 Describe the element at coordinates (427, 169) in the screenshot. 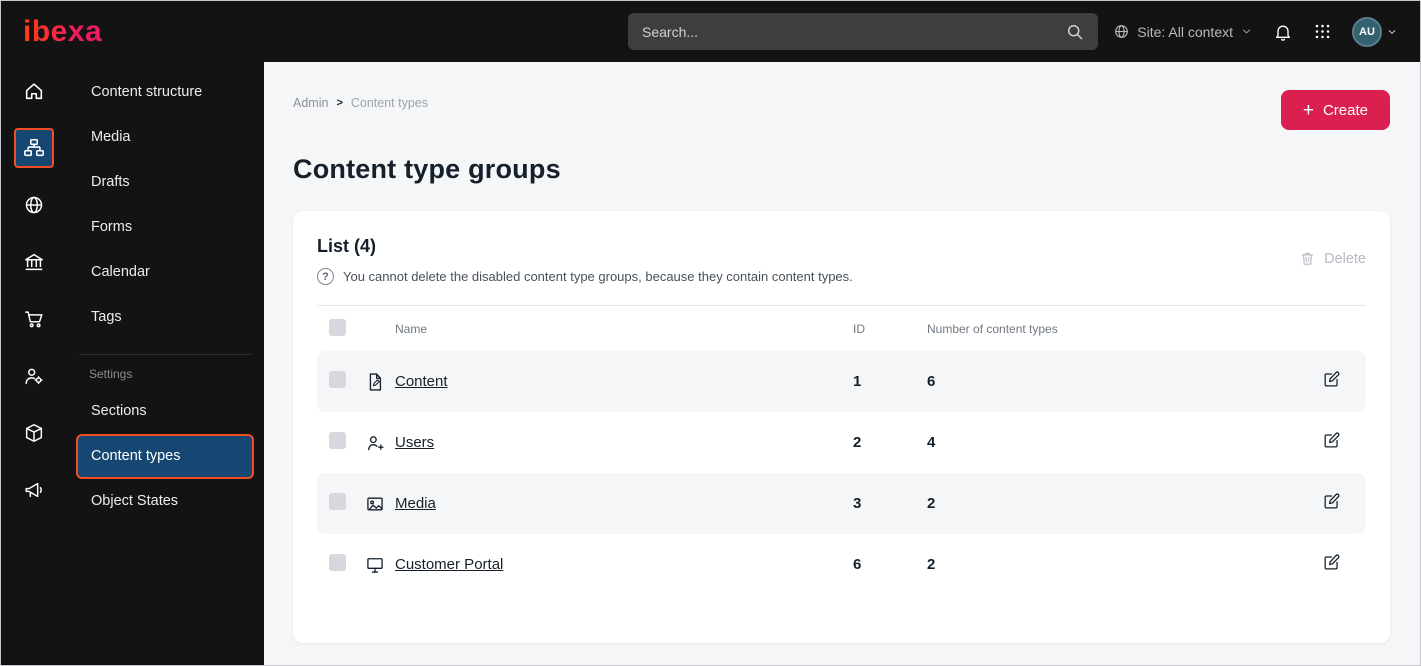

I see `page-title: Content type groups` at that location.